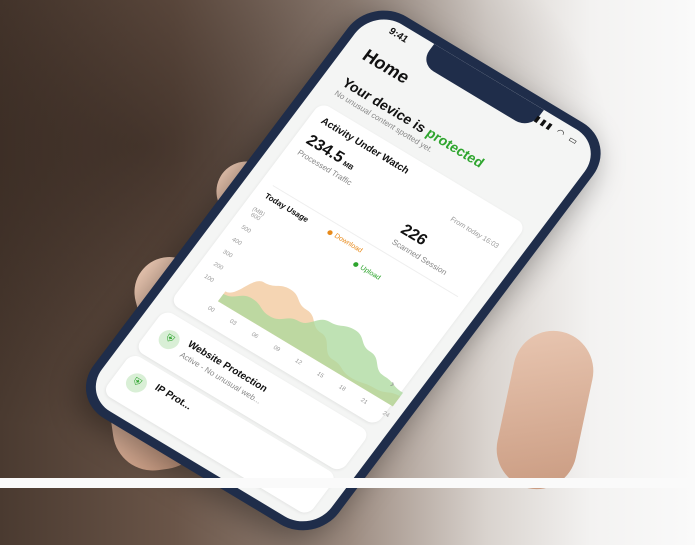 The image size is (695, 545). I want to click on notch, so click(481, 86).